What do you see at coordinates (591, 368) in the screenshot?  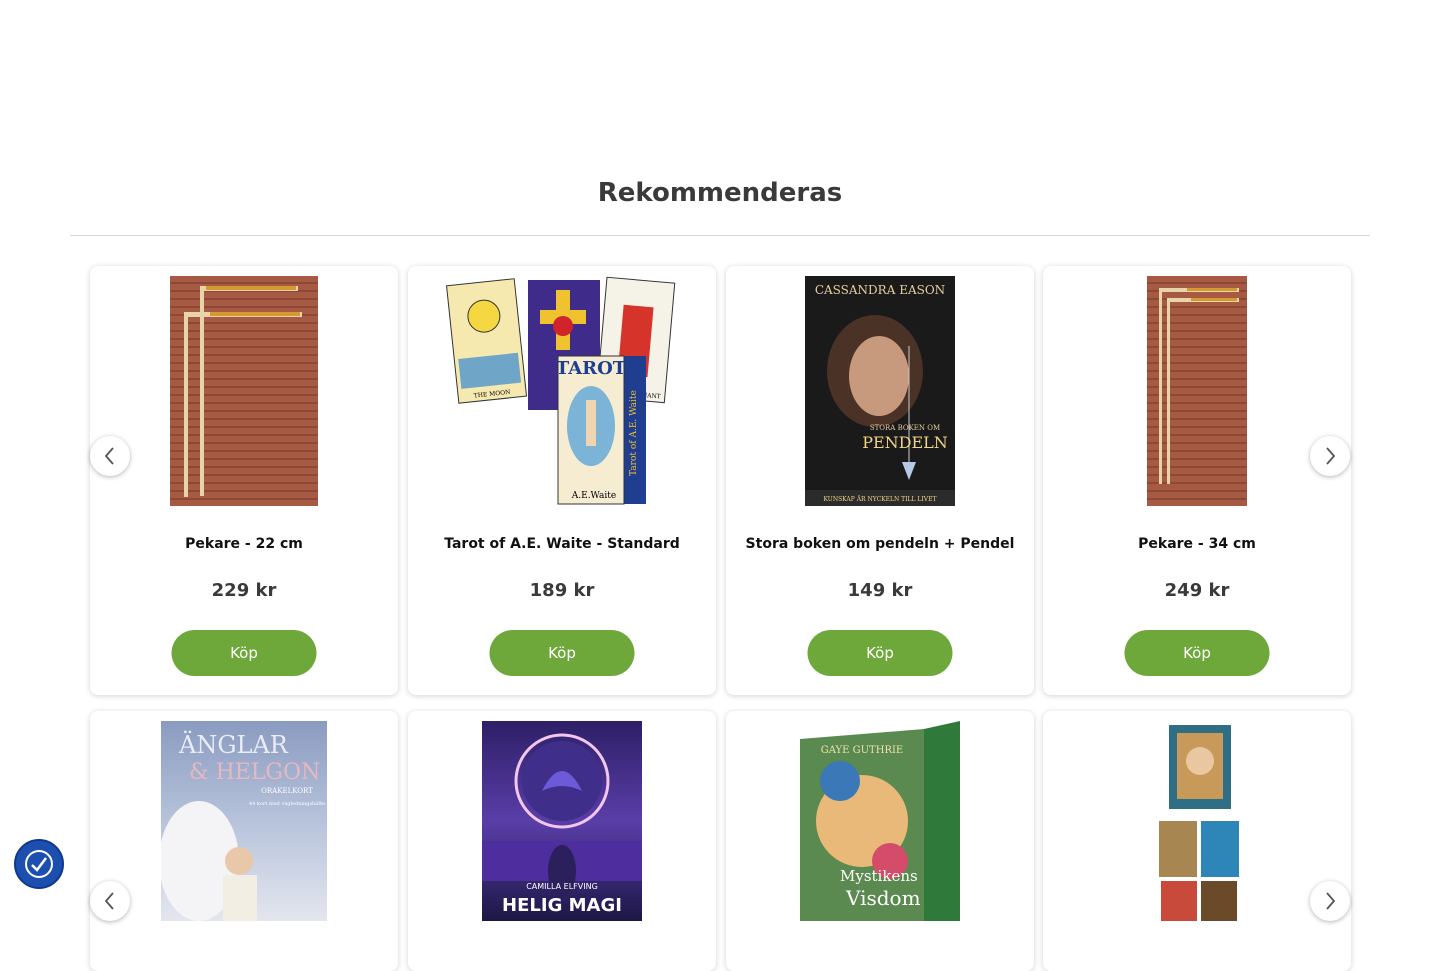 I see `tarot-brand: TAROT` at bounding box center [591, 368].